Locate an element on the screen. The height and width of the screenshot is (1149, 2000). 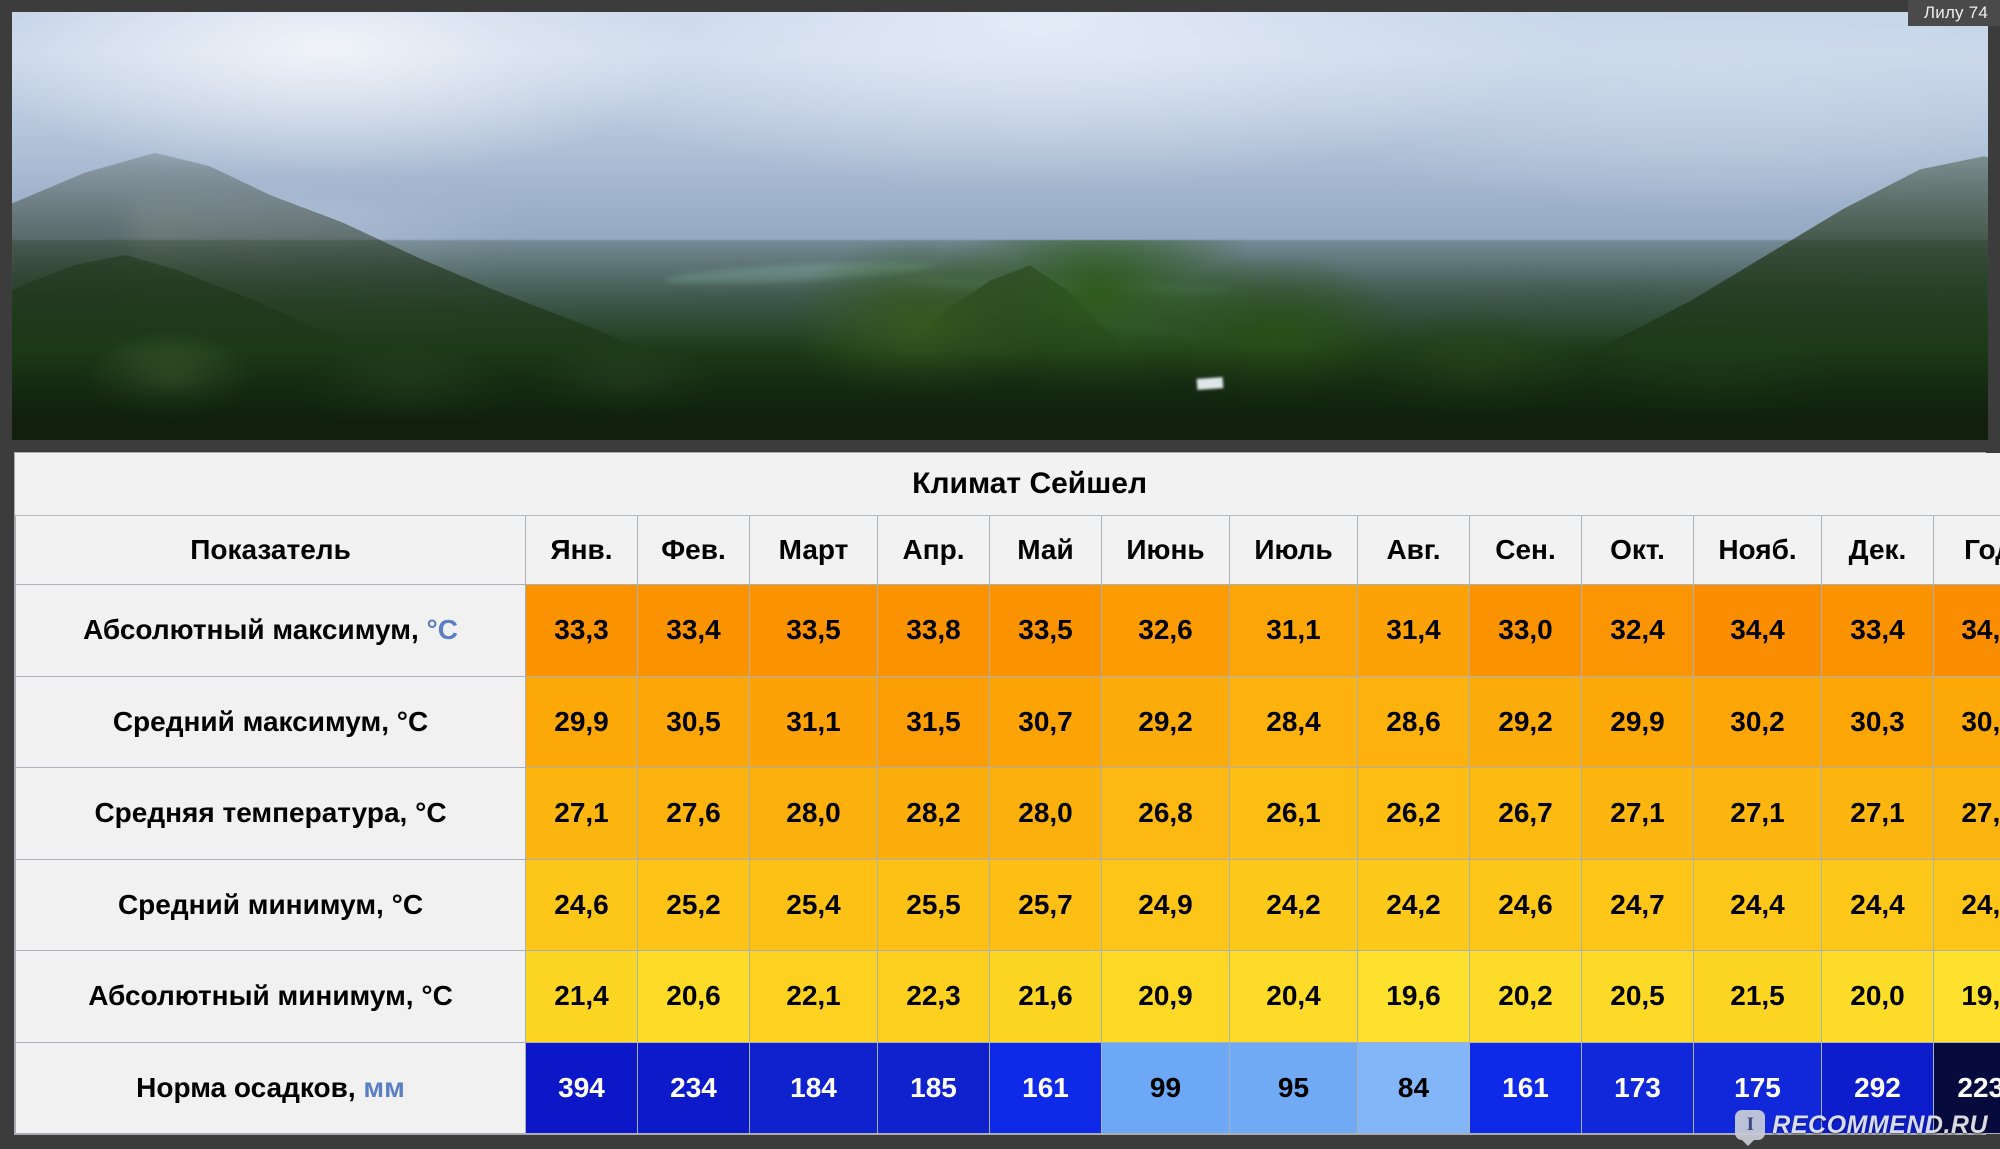
cell-r5-c6: 20,9 is located at coordinates (1165, 996).